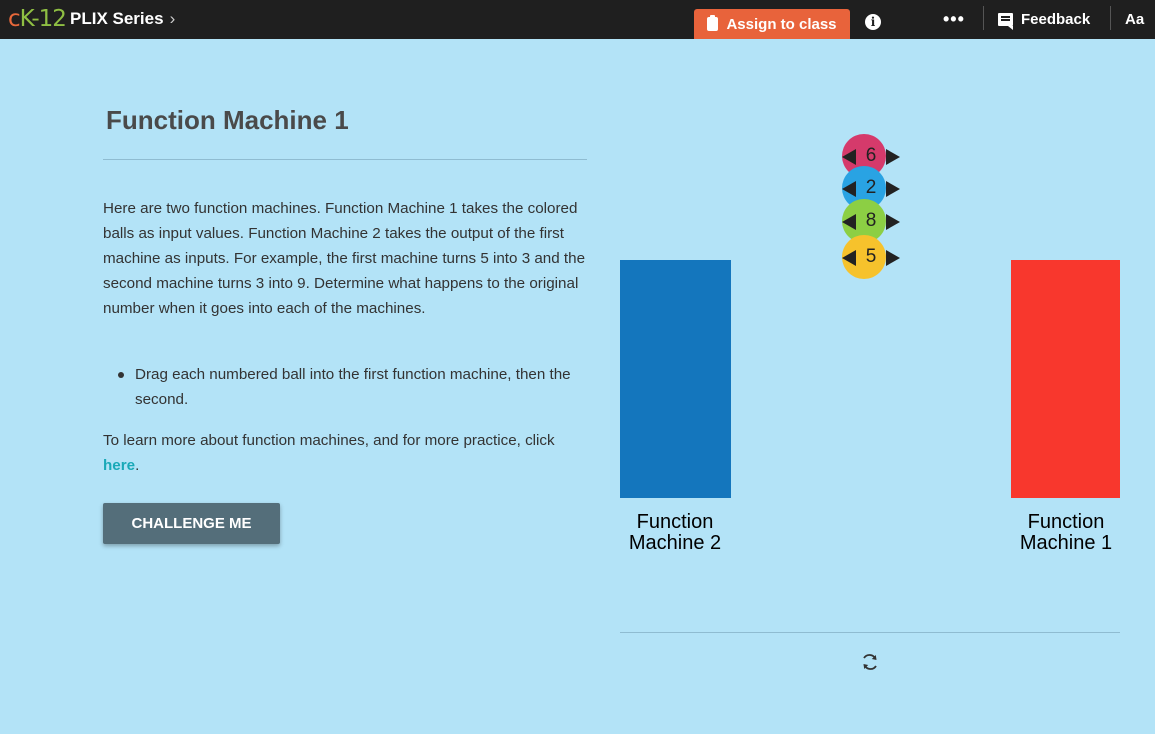  What do you see at coordinates (122, 19) in the screenshot?
I see `plix-series-link: PLIX Series ›` at bounding box center [122, 19].